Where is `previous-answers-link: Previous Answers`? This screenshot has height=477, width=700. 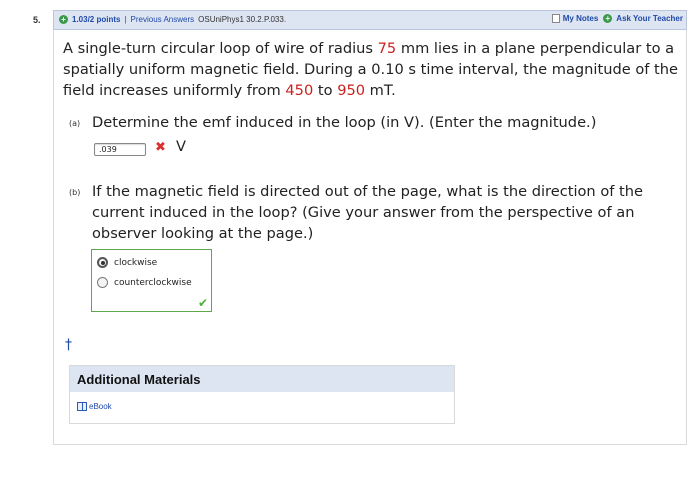 previous-answers-link: Previous Answers is located at coordinates (163, 19).